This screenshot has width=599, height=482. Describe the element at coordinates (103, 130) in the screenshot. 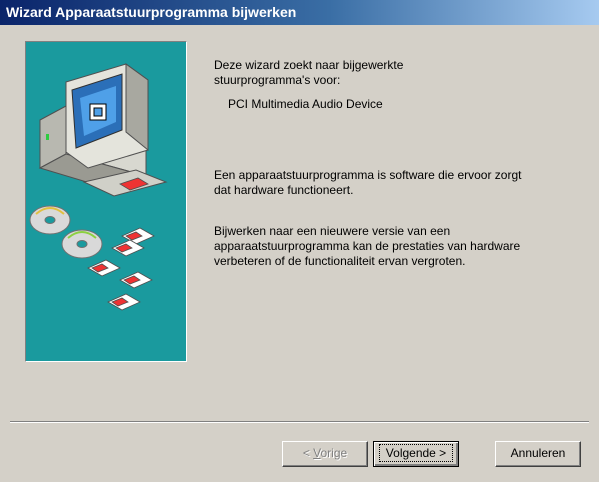

I see `computer-icon` at that location.